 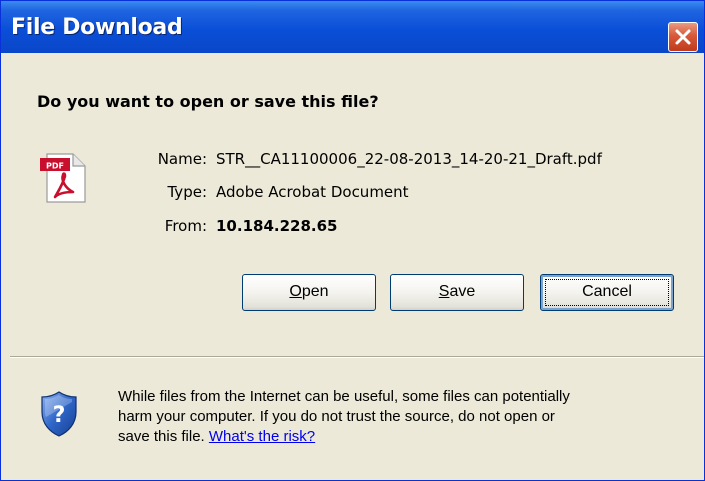 What do you see at coordinates (444, 291) in the screenshot?
I see `save-mnemonic: S` at bounding box center [444, 291].